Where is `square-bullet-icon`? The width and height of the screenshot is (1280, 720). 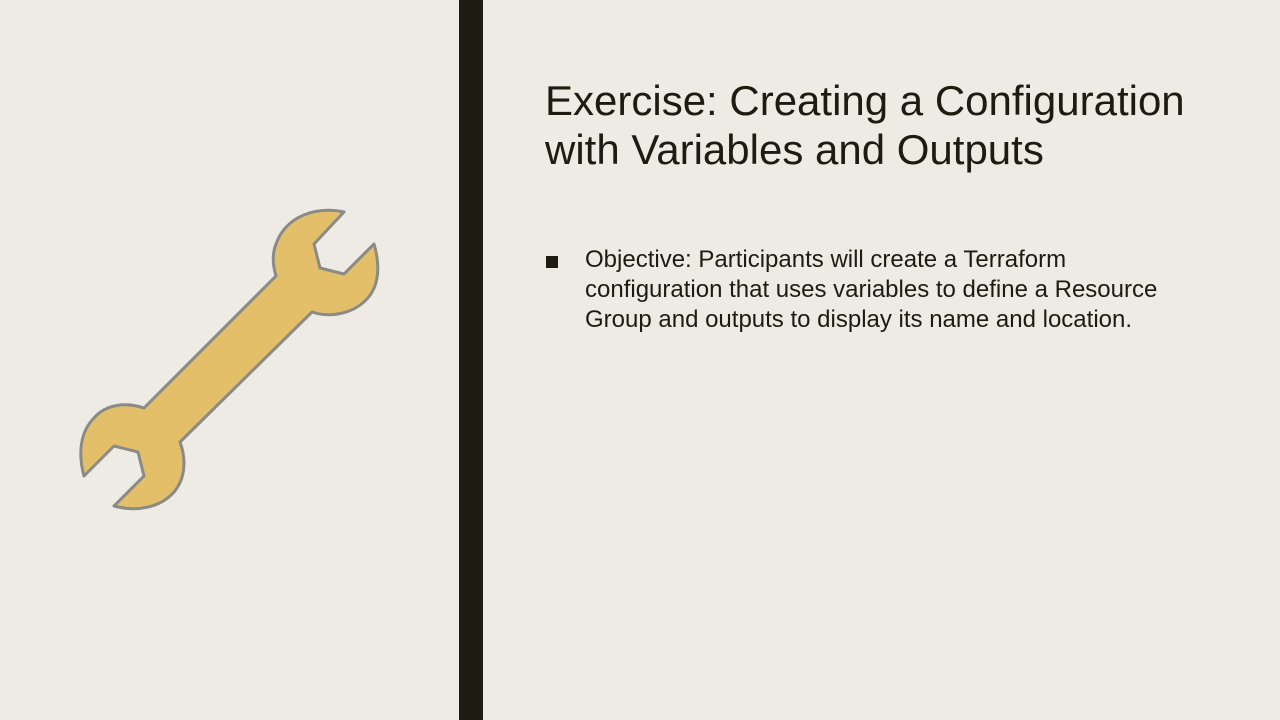
square-bullet-icon is located at coordinates (552, 262).